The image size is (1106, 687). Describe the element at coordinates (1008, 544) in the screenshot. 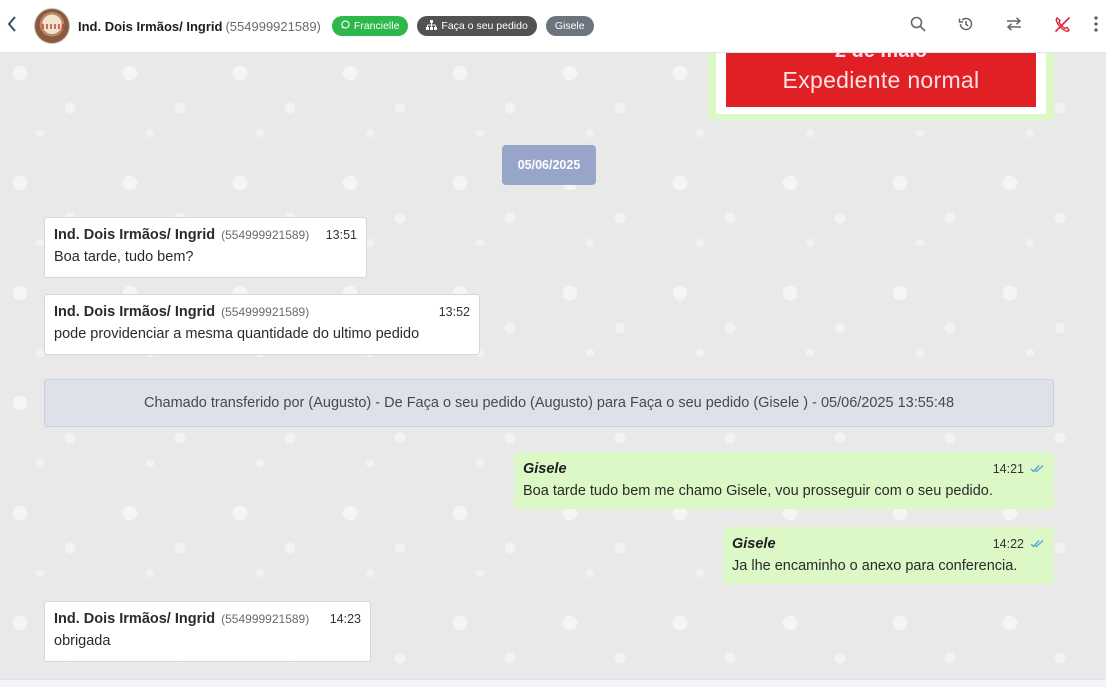

I see `message-time: 14:22` at that location.